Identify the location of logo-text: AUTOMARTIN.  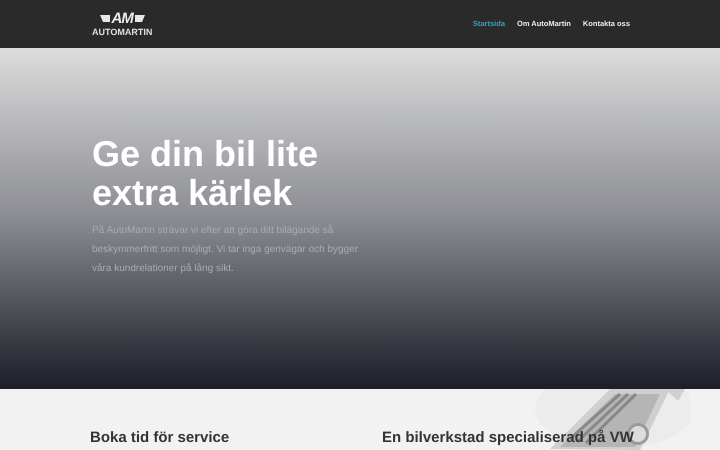
(122, 32).